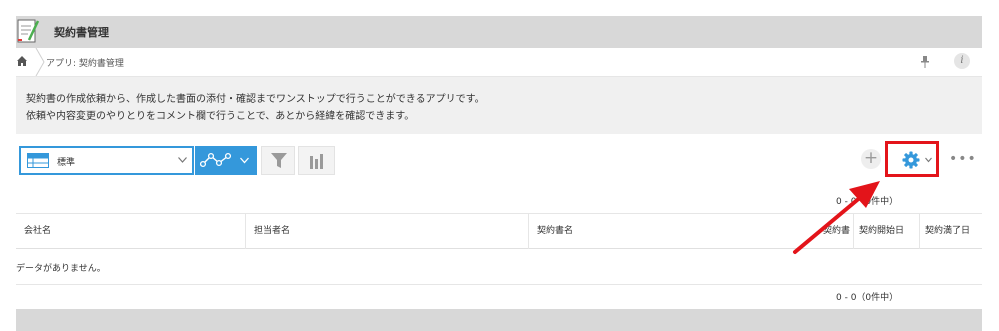  Describe the element at coordinates (81, 32) in the screenshot. I see `app-title: 契約書管理` at that location.